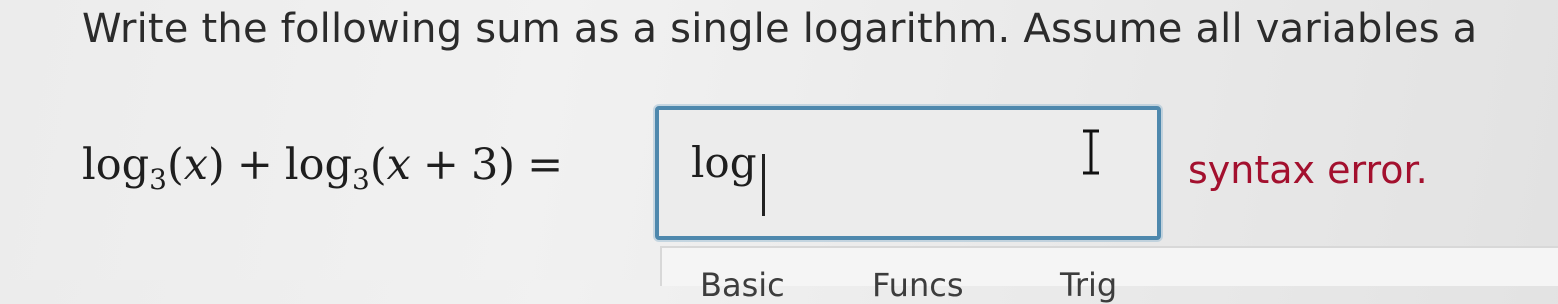  Describe the element at coordinates (507, 165) in the screenshot. I see `paren-close-2: )` at that location.